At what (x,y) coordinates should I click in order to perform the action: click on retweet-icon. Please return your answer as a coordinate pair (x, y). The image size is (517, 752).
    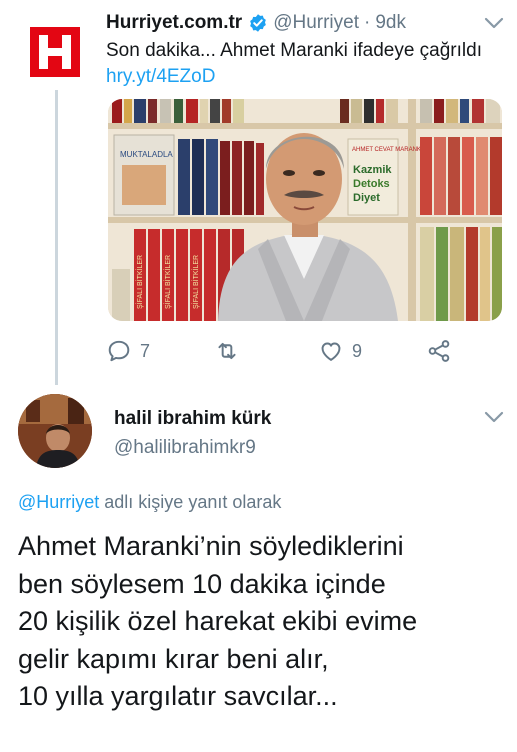
    Looking at the image, I should click on (227, 351).